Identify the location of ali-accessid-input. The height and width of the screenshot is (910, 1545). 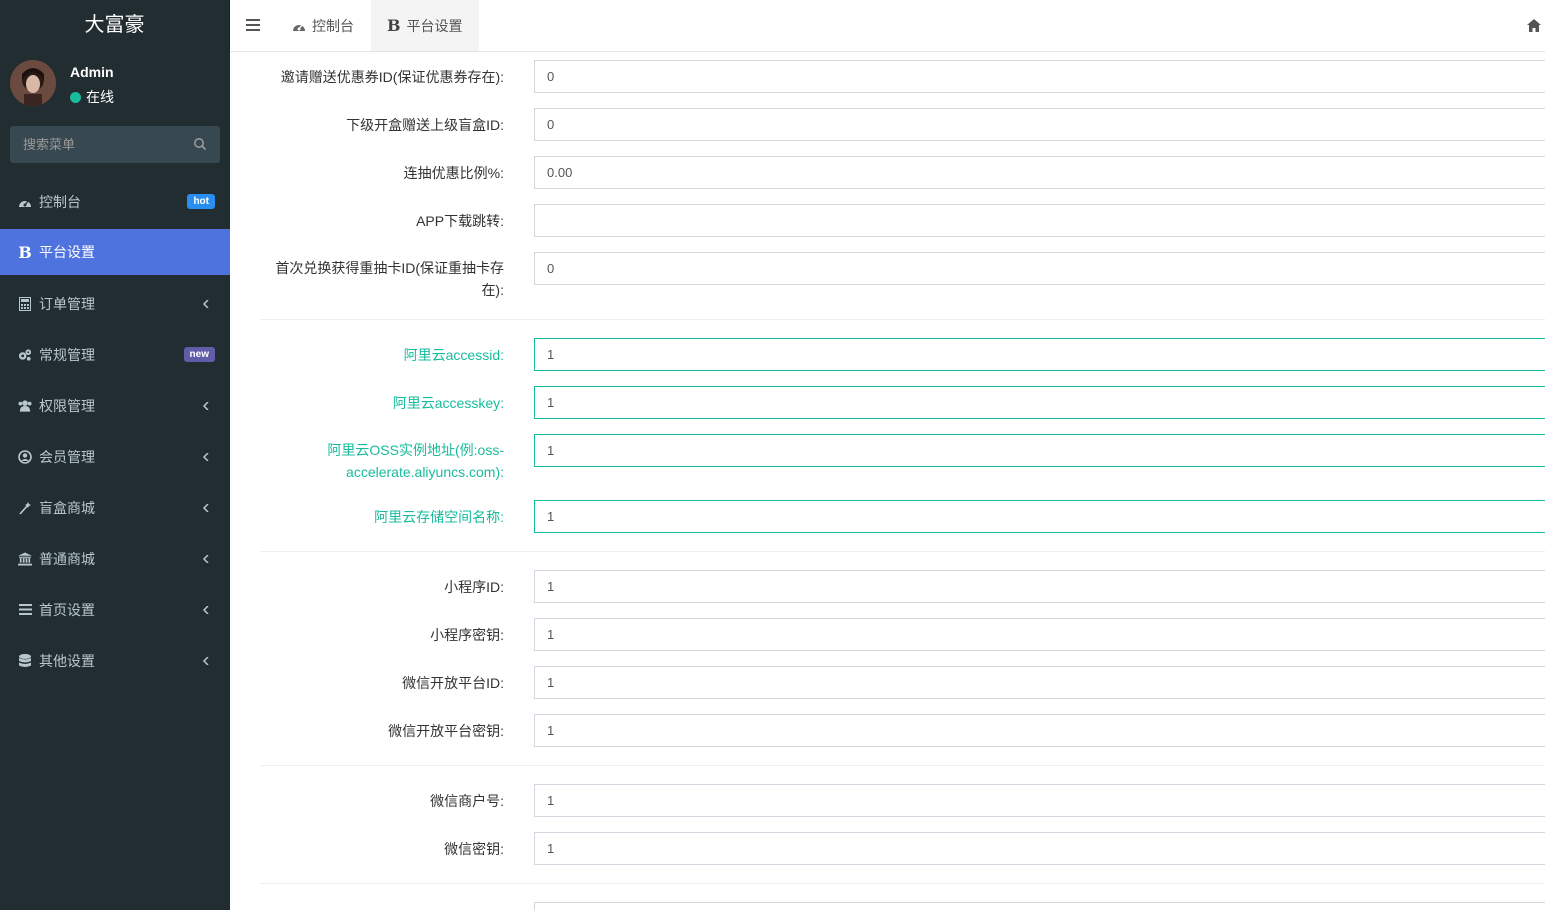
(1039, 354).